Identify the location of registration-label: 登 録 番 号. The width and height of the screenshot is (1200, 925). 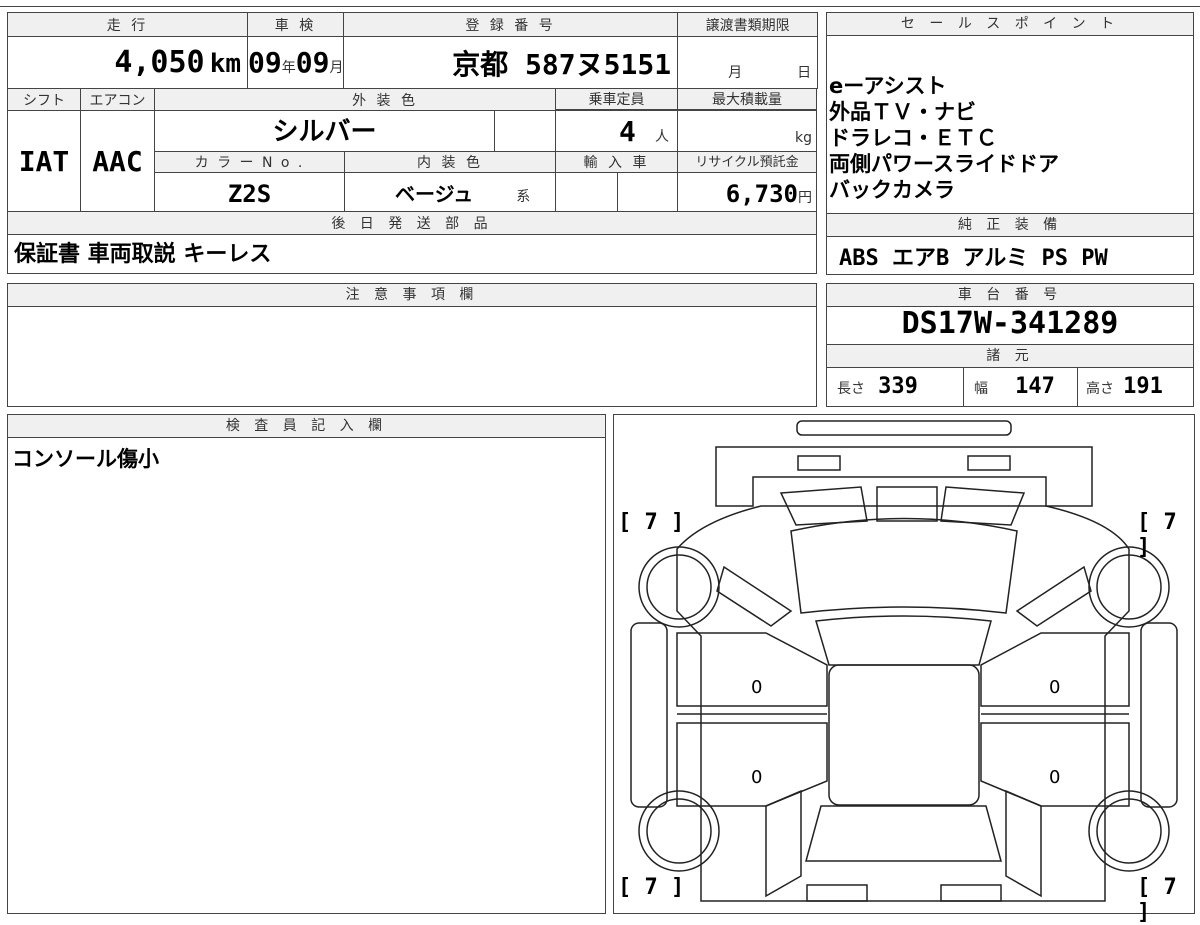
(511, 24).